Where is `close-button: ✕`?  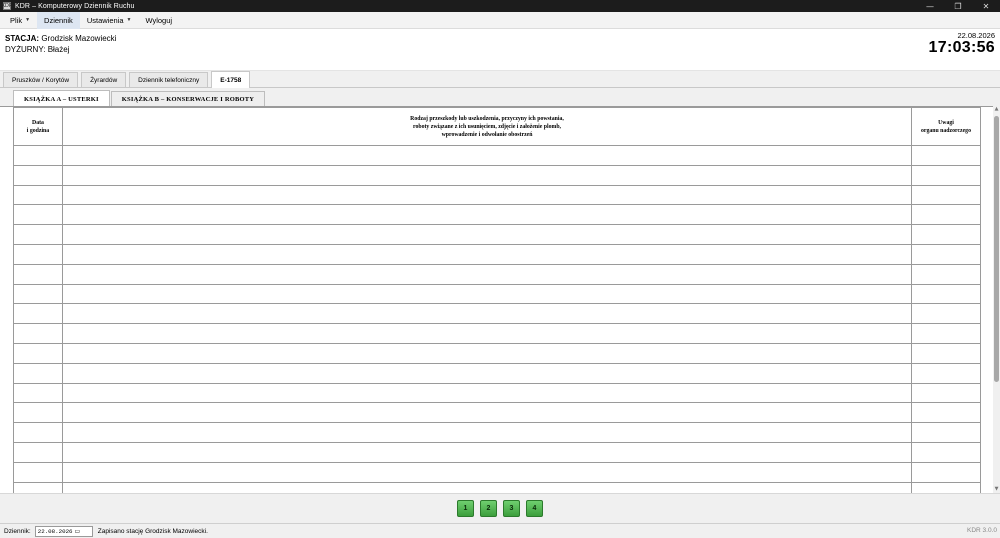
close-button: ✕ is located at coordinates (986, 6).